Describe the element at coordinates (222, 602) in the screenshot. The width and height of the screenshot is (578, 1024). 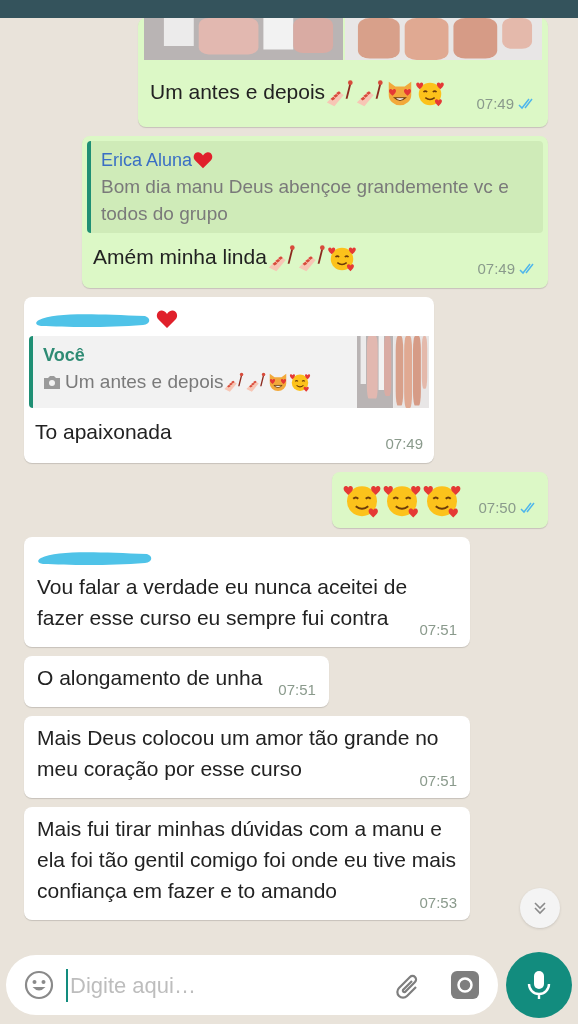
I see `message-text: Vou falar a verdade eu nunca aceitei de fazer esse curso eu sempre fui contra` at that location.